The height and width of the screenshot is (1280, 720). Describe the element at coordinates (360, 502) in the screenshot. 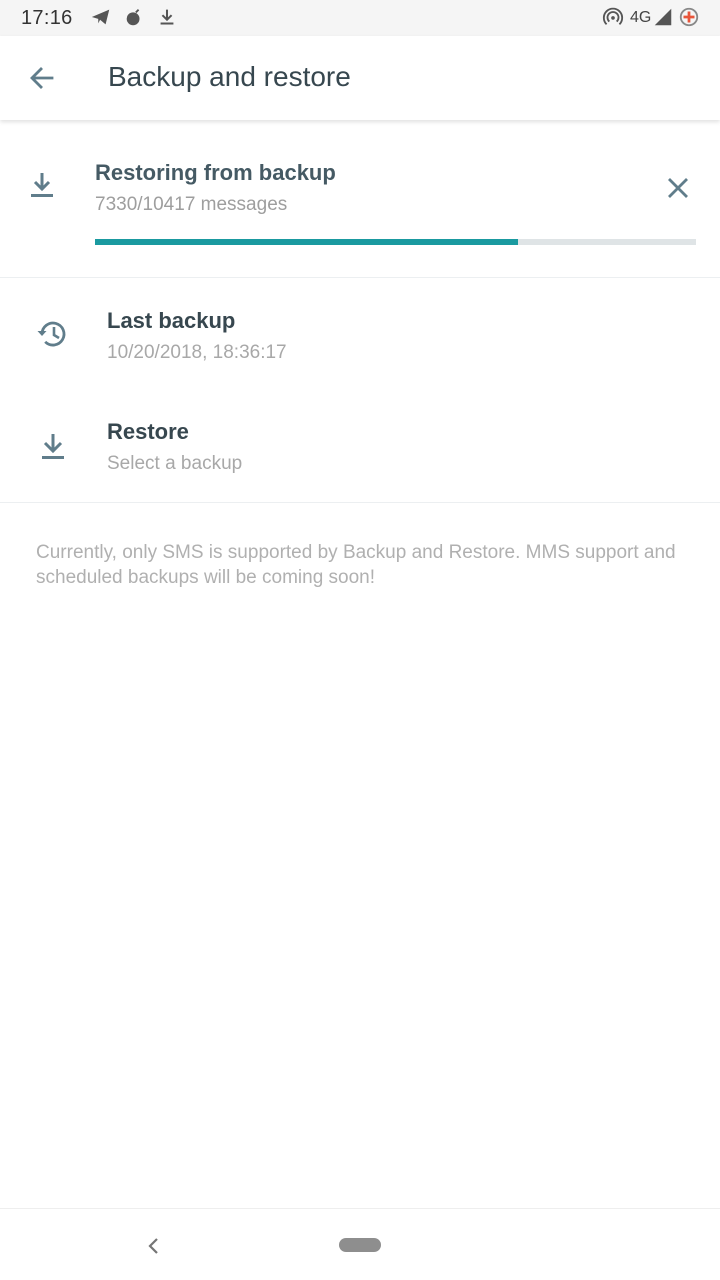

I see `section-divider` at that location.